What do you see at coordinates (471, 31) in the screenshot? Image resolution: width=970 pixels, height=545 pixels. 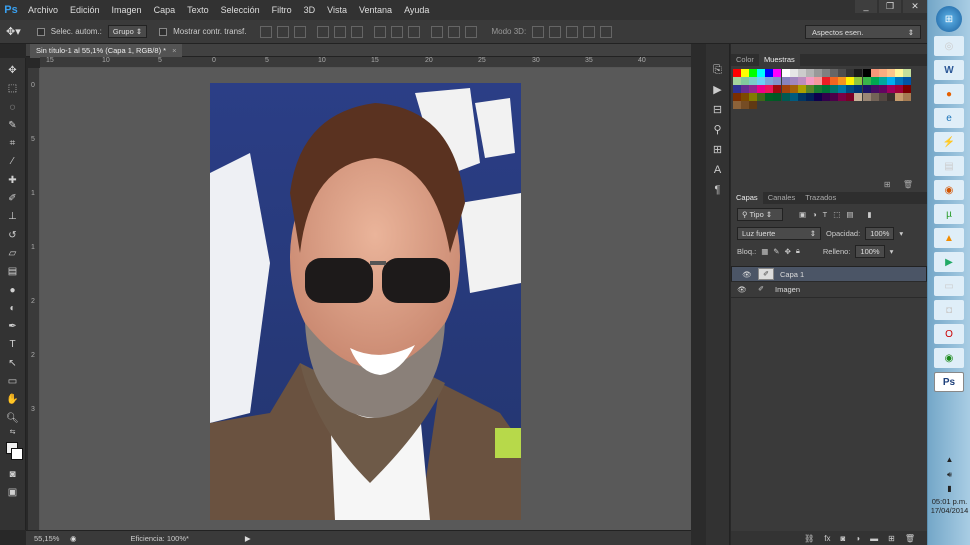 I see `distribute-right-icon` at bounding box center [471, 31].